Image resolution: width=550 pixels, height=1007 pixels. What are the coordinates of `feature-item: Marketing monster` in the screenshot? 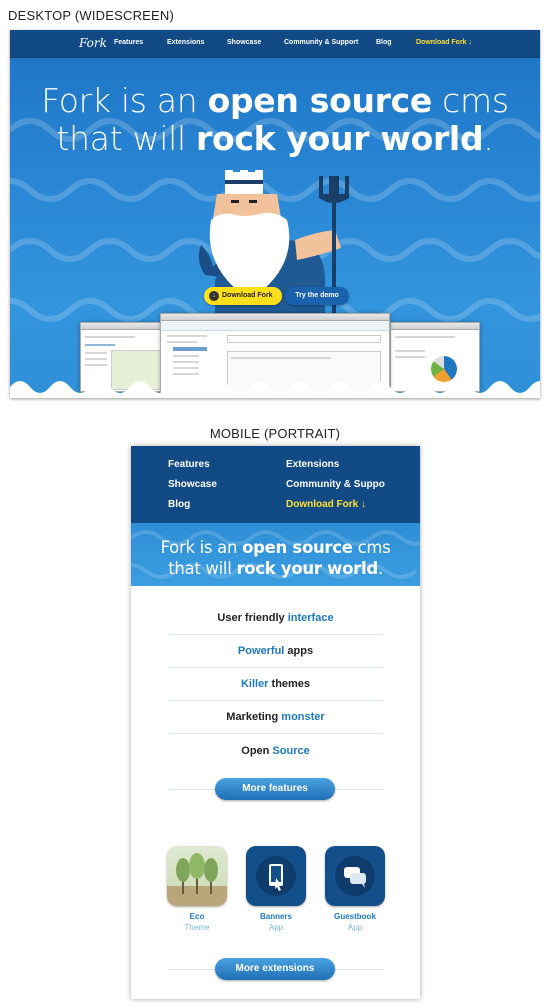 It's located at (275, 717).